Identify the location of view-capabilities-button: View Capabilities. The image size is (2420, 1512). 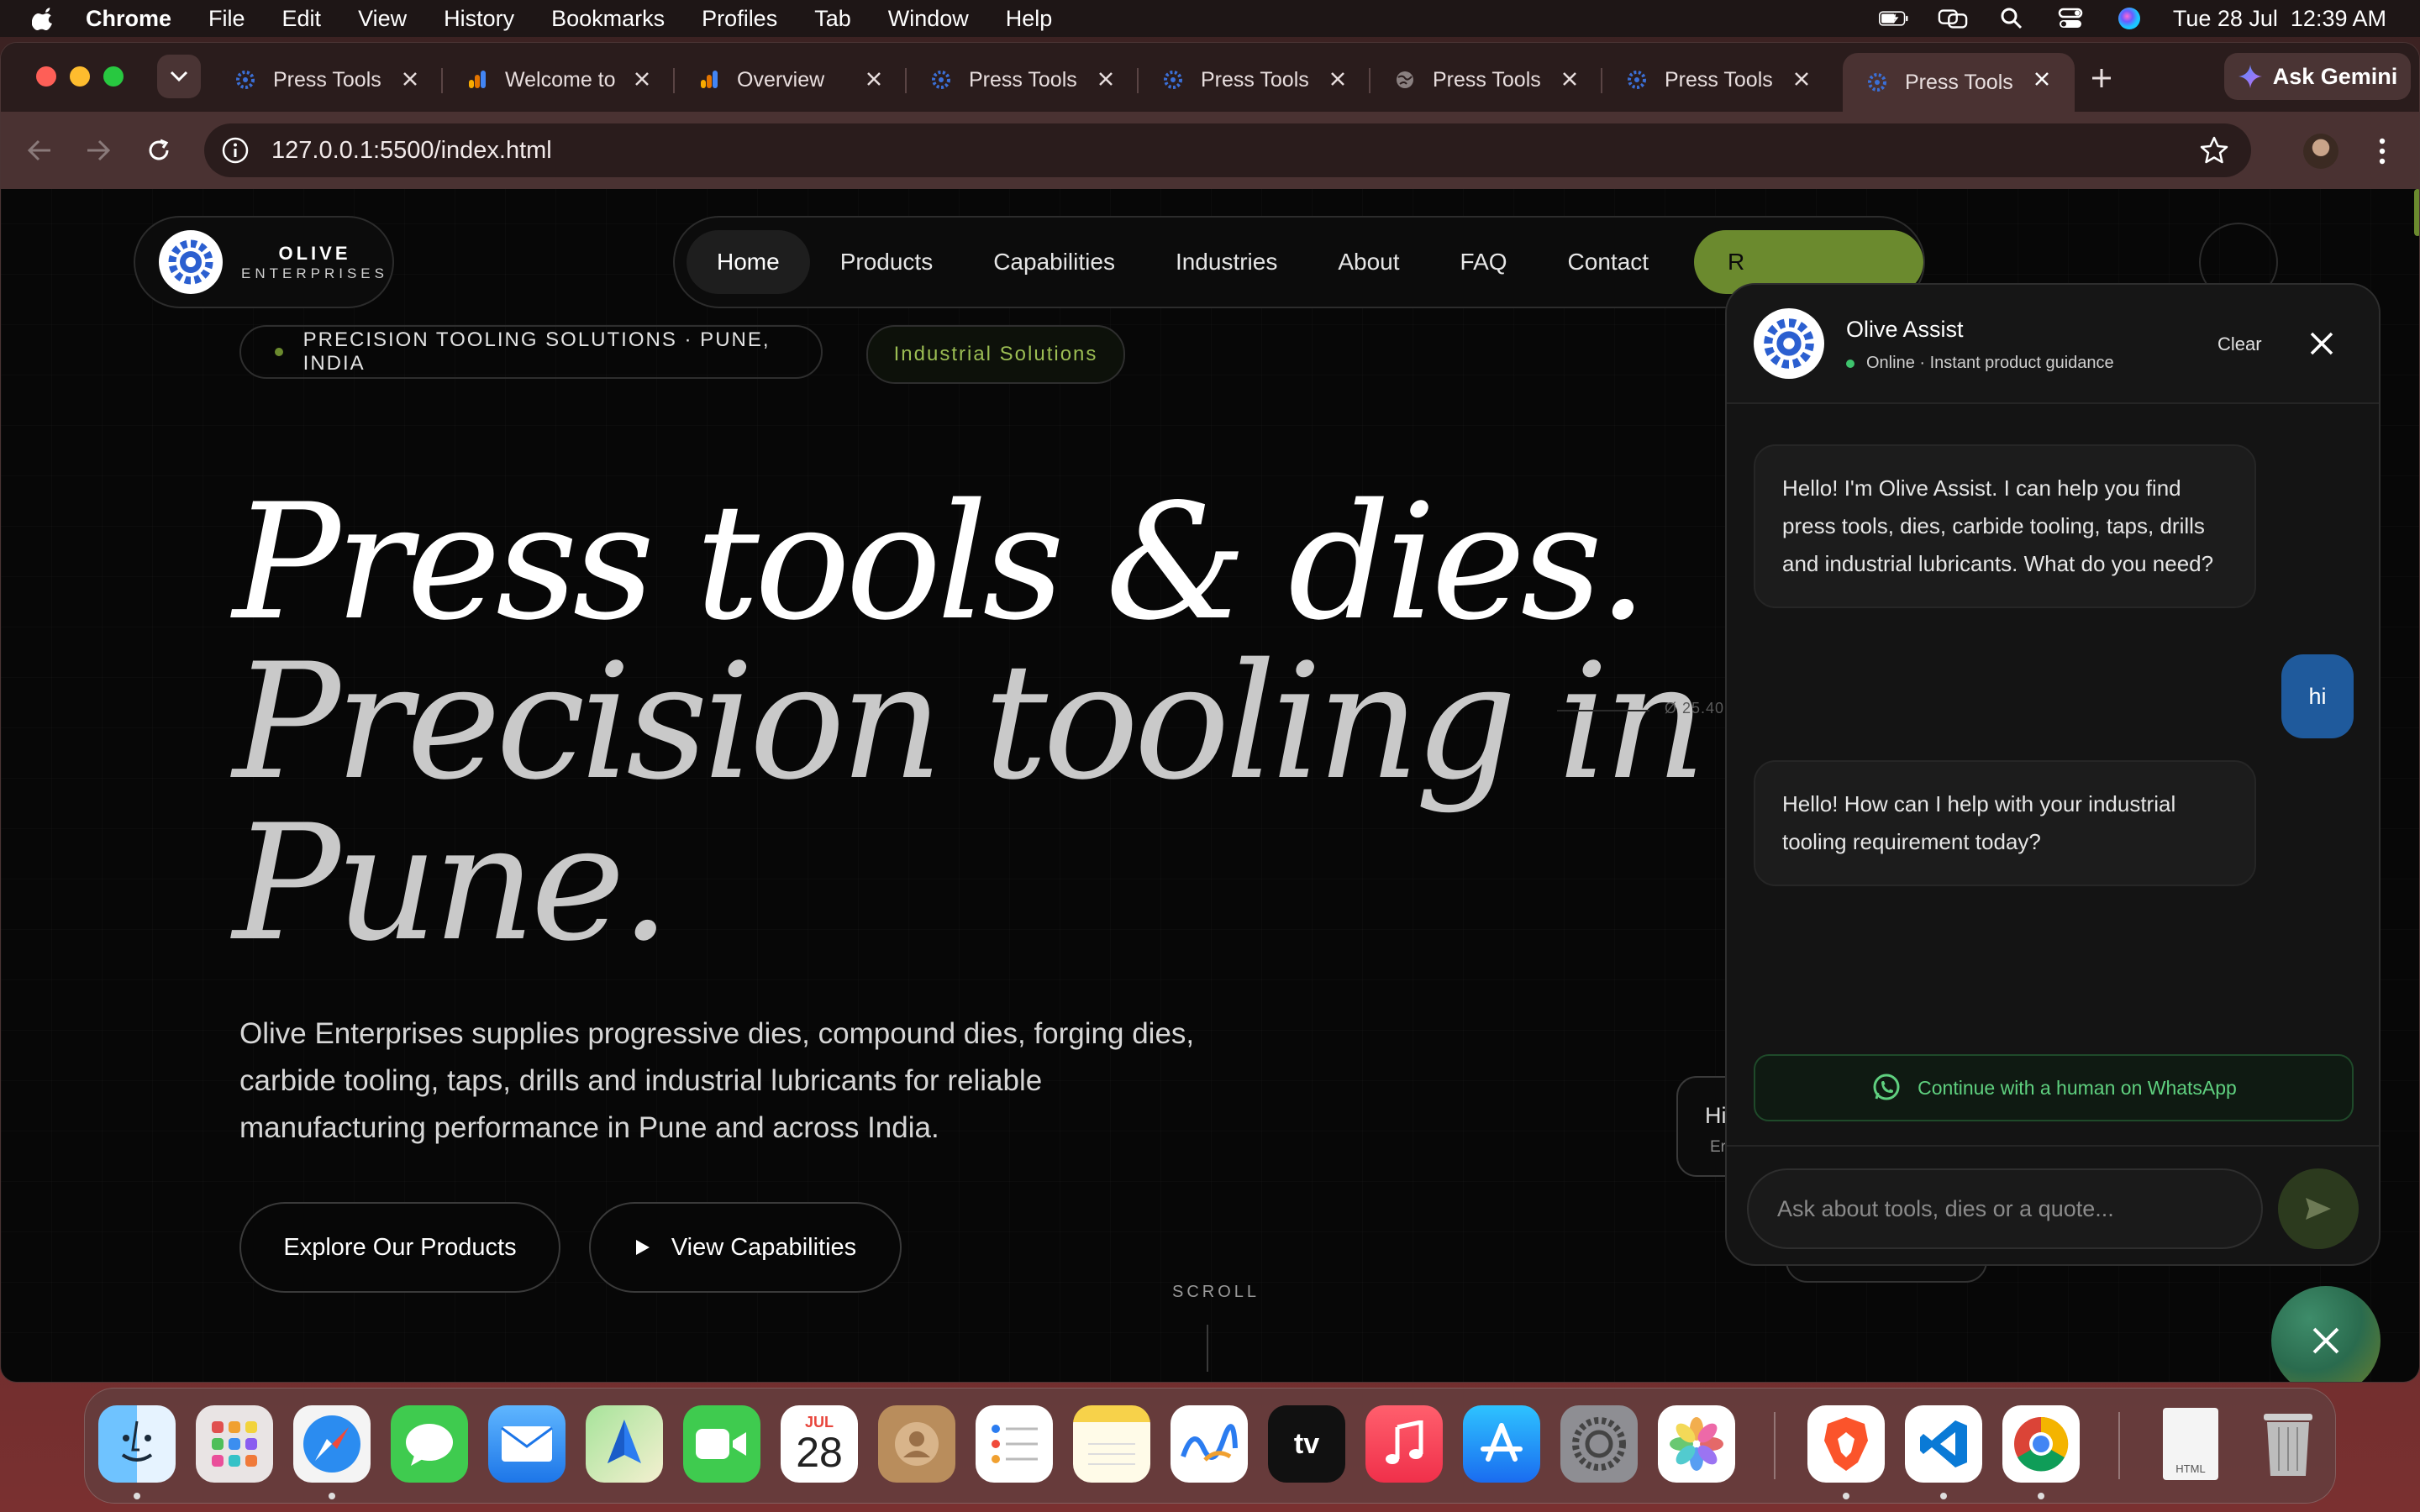
(746, 1247).